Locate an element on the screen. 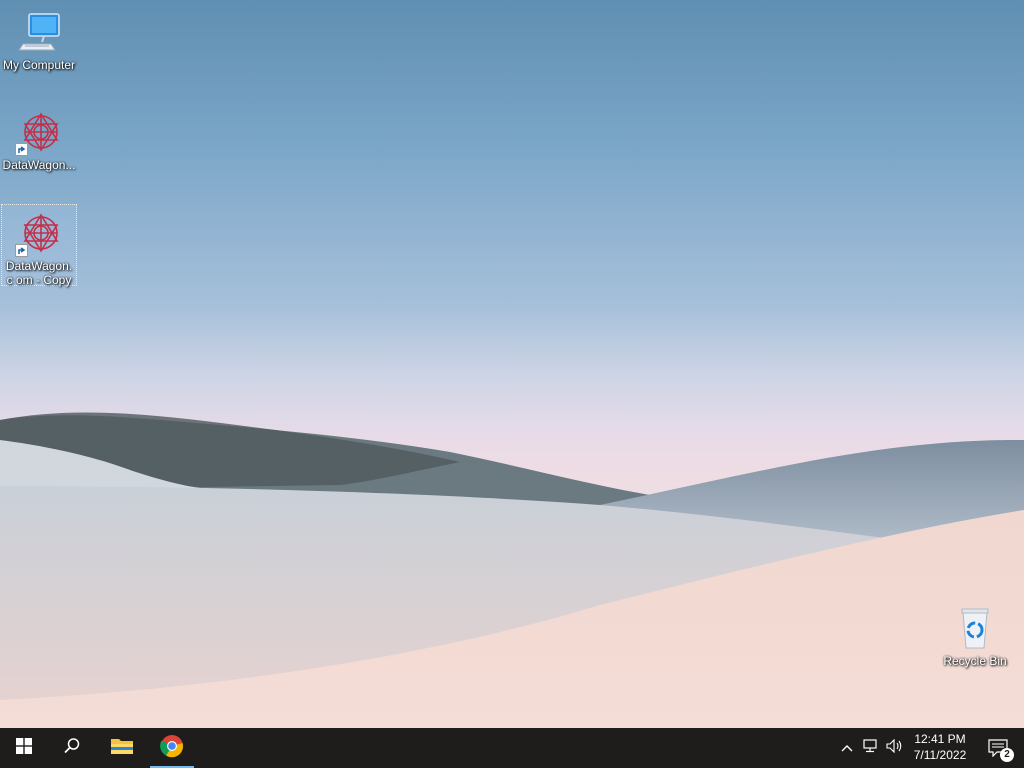 This screenshot has width=1024, height=768. start-button is located at coordinates (24, 748).